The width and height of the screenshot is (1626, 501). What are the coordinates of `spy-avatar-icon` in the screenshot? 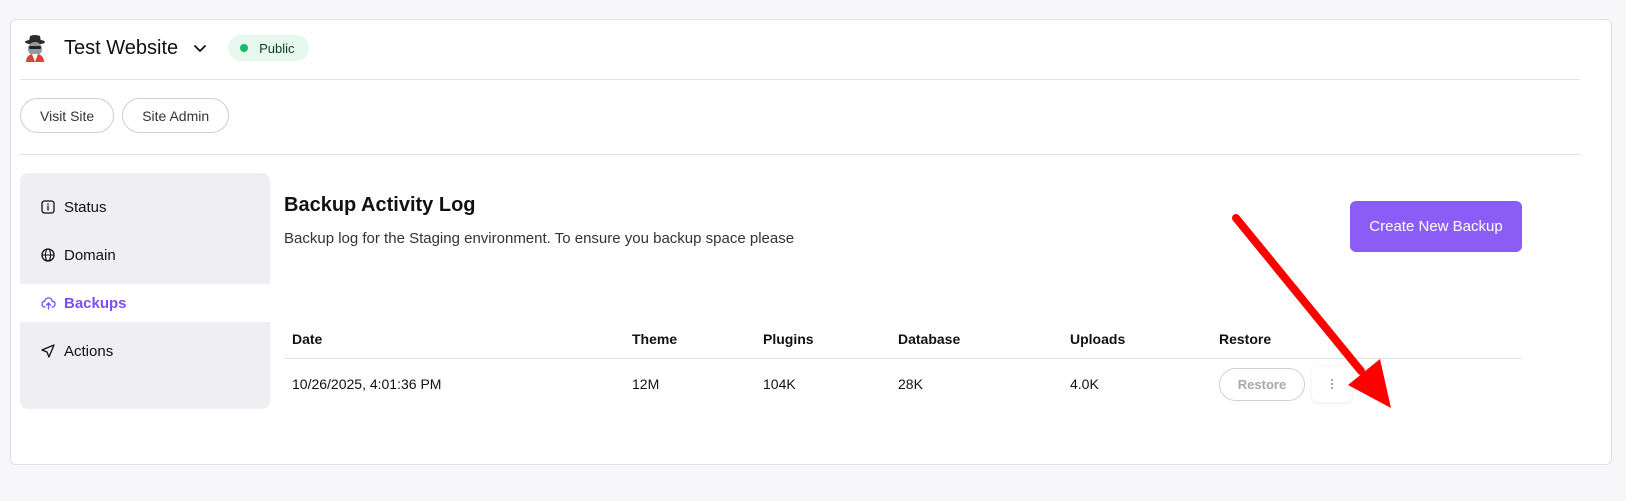 It's located at (35, 48).